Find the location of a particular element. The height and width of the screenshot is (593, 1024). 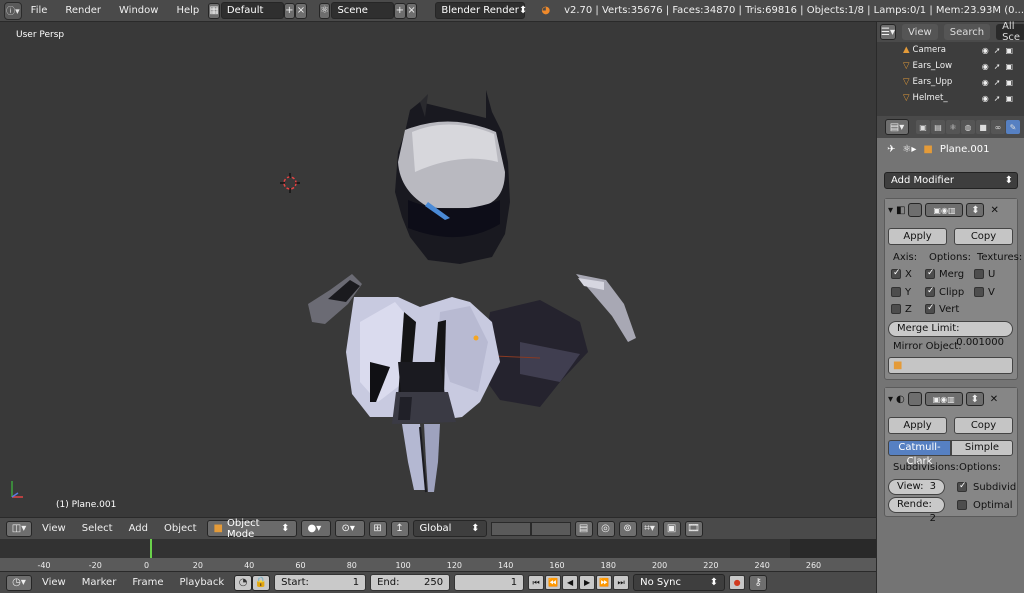

screen-layout-icon: ▦ is located at coordinates (214, 10).